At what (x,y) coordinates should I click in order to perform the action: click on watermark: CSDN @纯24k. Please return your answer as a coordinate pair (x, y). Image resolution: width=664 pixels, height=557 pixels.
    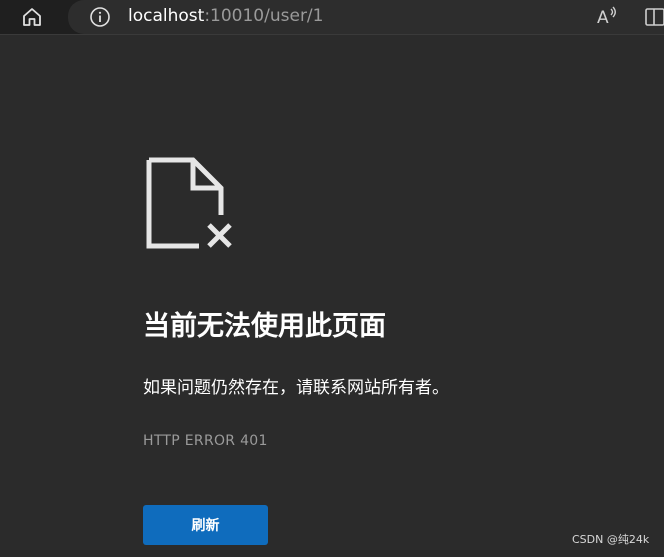
    Looking at the image, I should click on (611, 539).